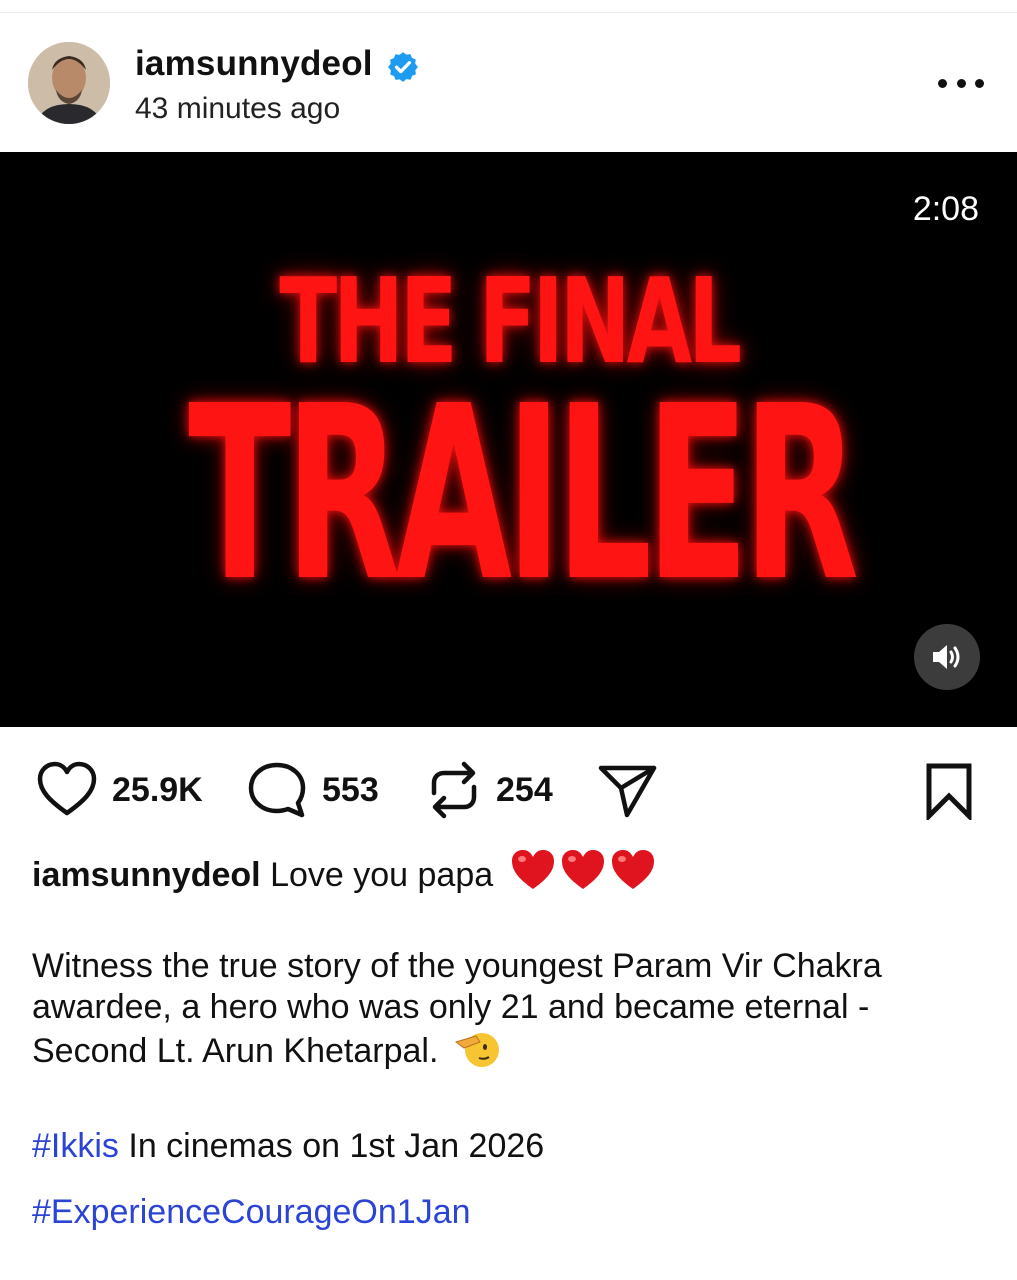 The width and height of the screenshot is (1017, 1280). I want to click on hashtag-line: #ExperienceCourageOn1Jan, so click(512, 1212).